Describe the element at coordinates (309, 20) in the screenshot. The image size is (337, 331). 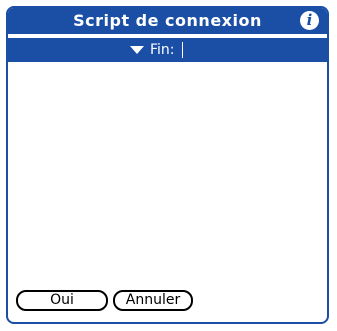
I see `info-icon: i` at that location.